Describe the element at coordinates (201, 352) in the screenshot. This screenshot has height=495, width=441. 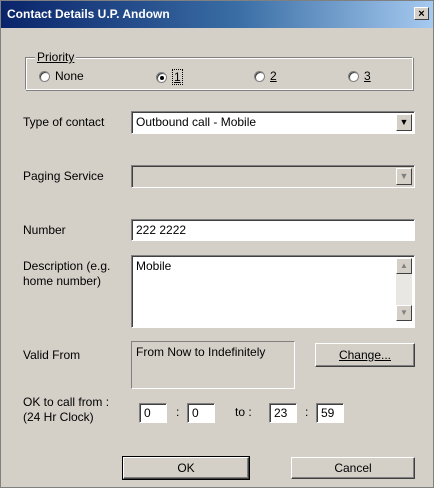
I see `valid-from-value: From Now to Indefinitely` at that location.